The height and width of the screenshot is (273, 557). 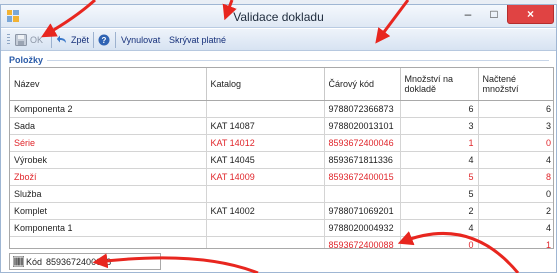 What do you see at coordinates (108, 194) in the screenshot?
I see `cell-name: Služba` at bounding box center [108, 194].